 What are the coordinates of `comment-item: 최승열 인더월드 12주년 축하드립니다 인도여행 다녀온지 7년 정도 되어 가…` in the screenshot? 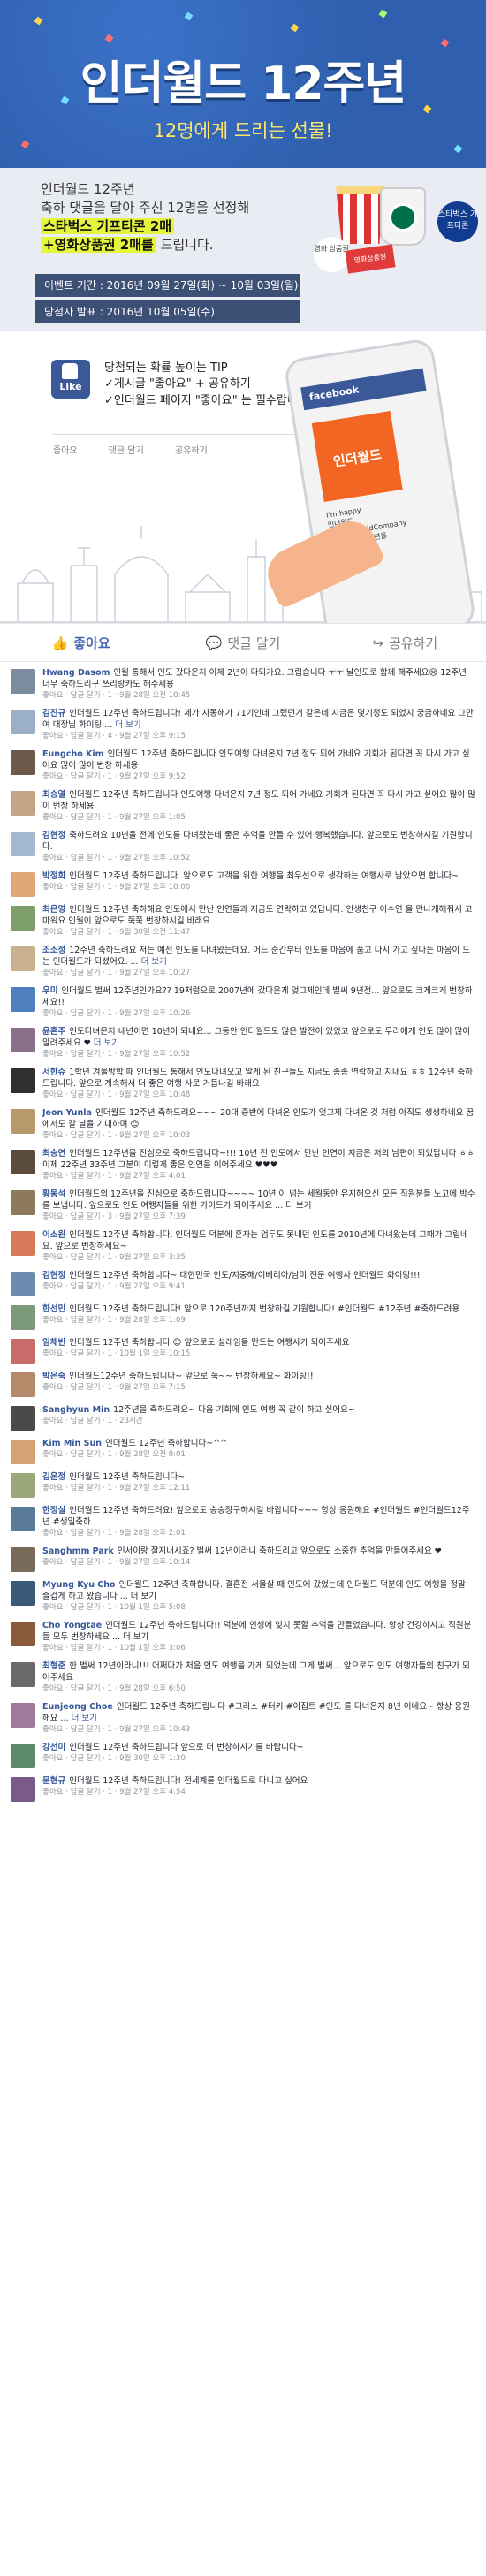 It's located at (243, 806).